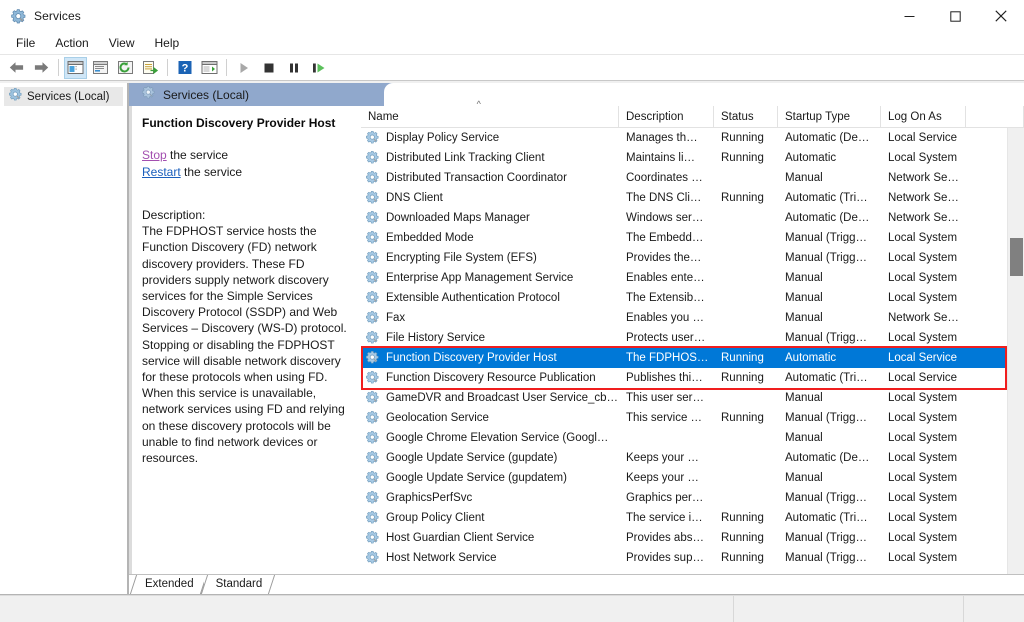 The height and width of the screenshot is (622, 1024). I want to click on column-header-description: Description, so click(666, 117).